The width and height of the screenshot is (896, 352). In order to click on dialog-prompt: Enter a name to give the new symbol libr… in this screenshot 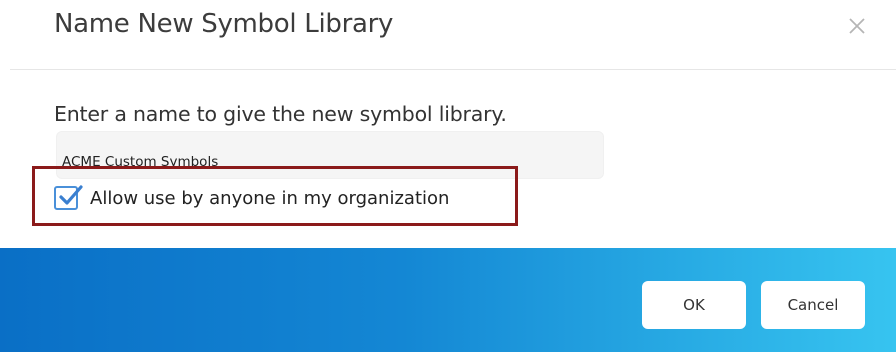, I will do `click(280, 114)`.